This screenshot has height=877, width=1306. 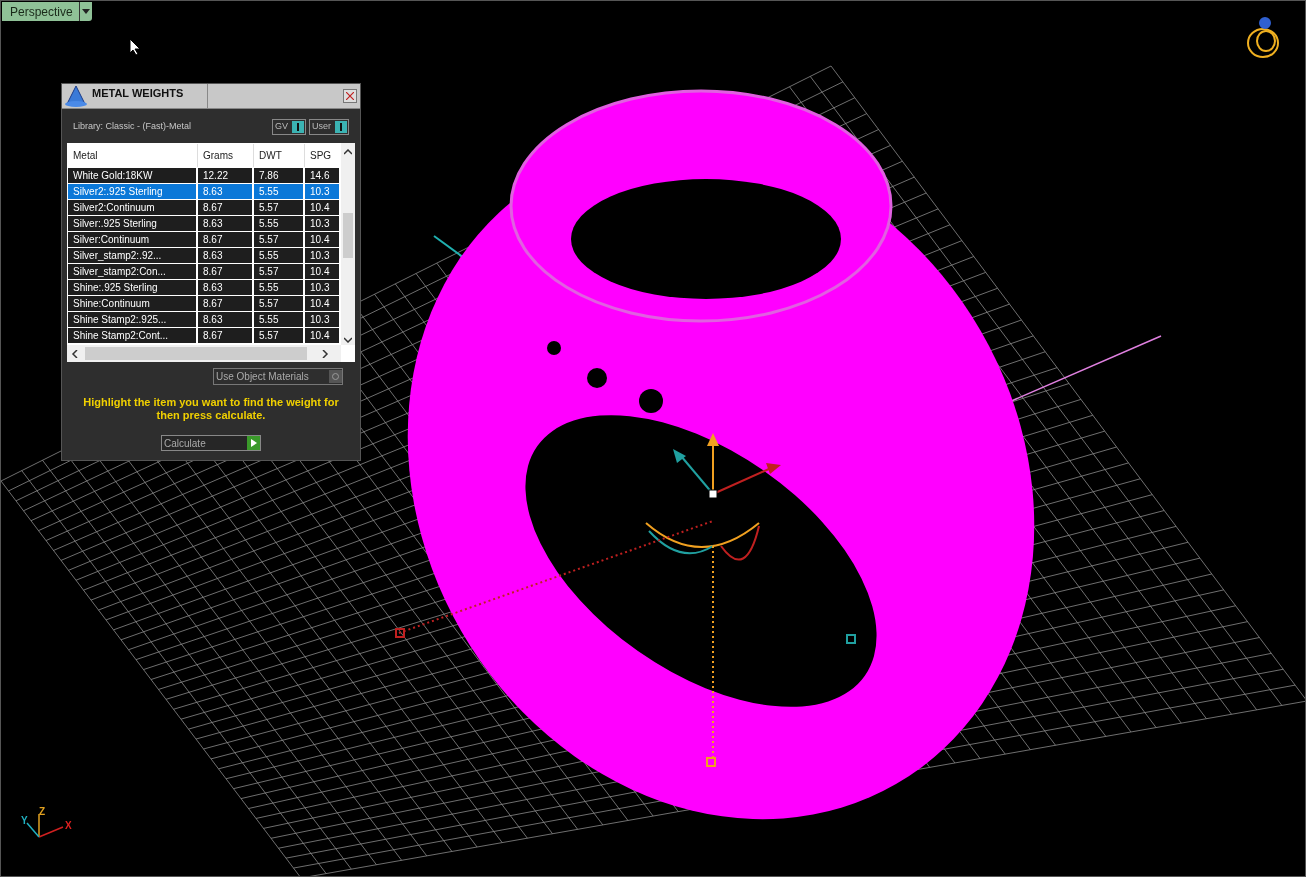 I want to click on close-button, so click(x=350, y=96).